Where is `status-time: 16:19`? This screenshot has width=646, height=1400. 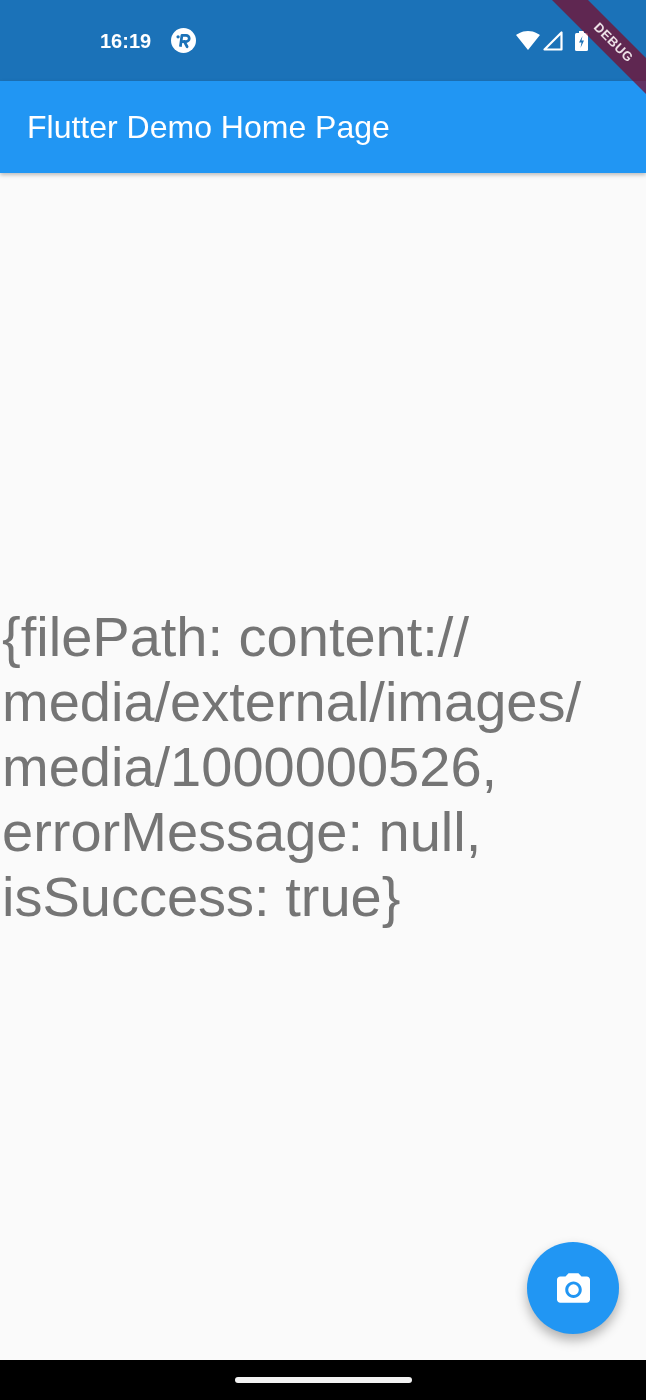
status-time: 16:19 is located at coordinates (126, 40).